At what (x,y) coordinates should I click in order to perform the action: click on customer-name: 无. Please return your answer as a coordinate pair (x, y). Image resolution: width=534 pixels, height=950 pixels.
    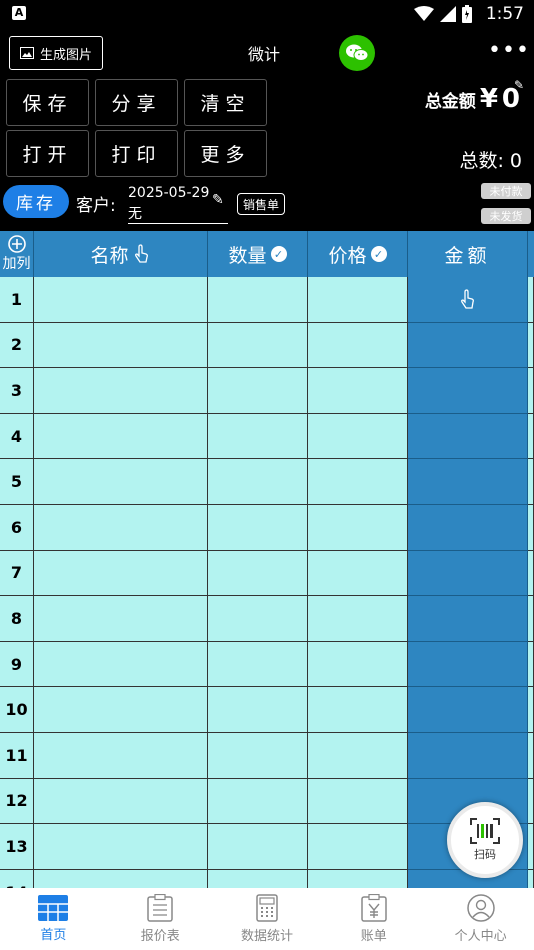
    Looking at the image, I should click on (135, 213).